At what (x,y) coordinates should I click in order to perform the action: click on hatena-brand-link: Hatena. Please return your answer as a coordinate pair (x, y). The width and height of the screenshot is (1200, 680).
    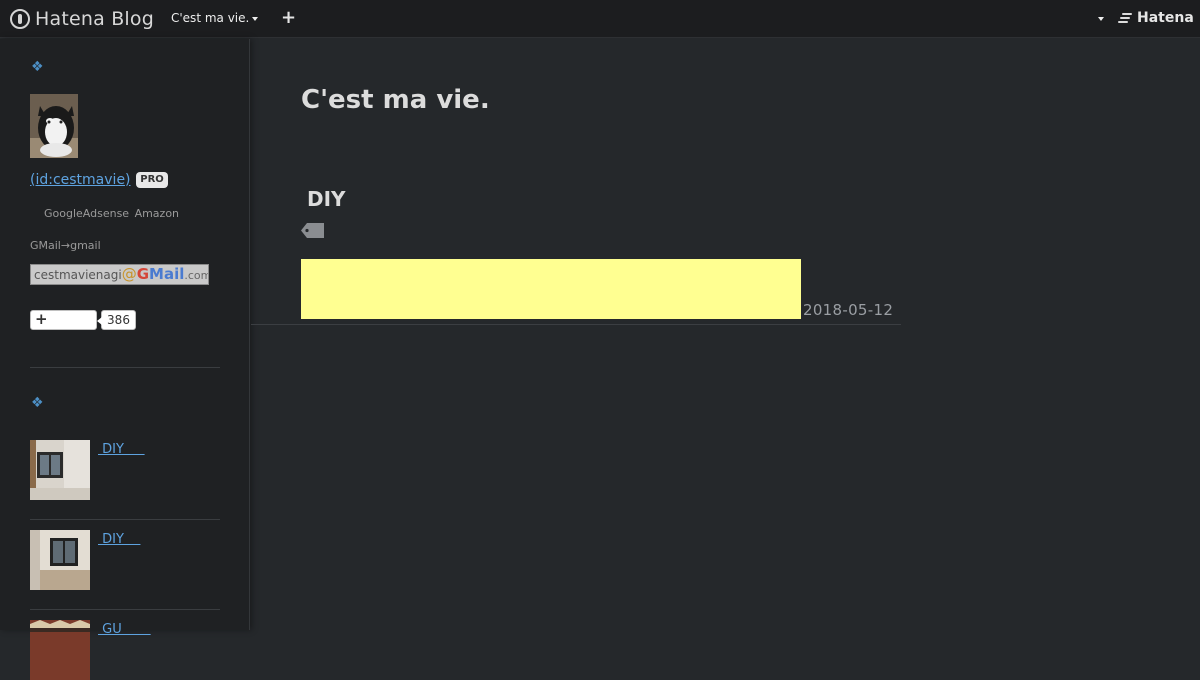
    Looking at the image, I should click on (1156, 18).